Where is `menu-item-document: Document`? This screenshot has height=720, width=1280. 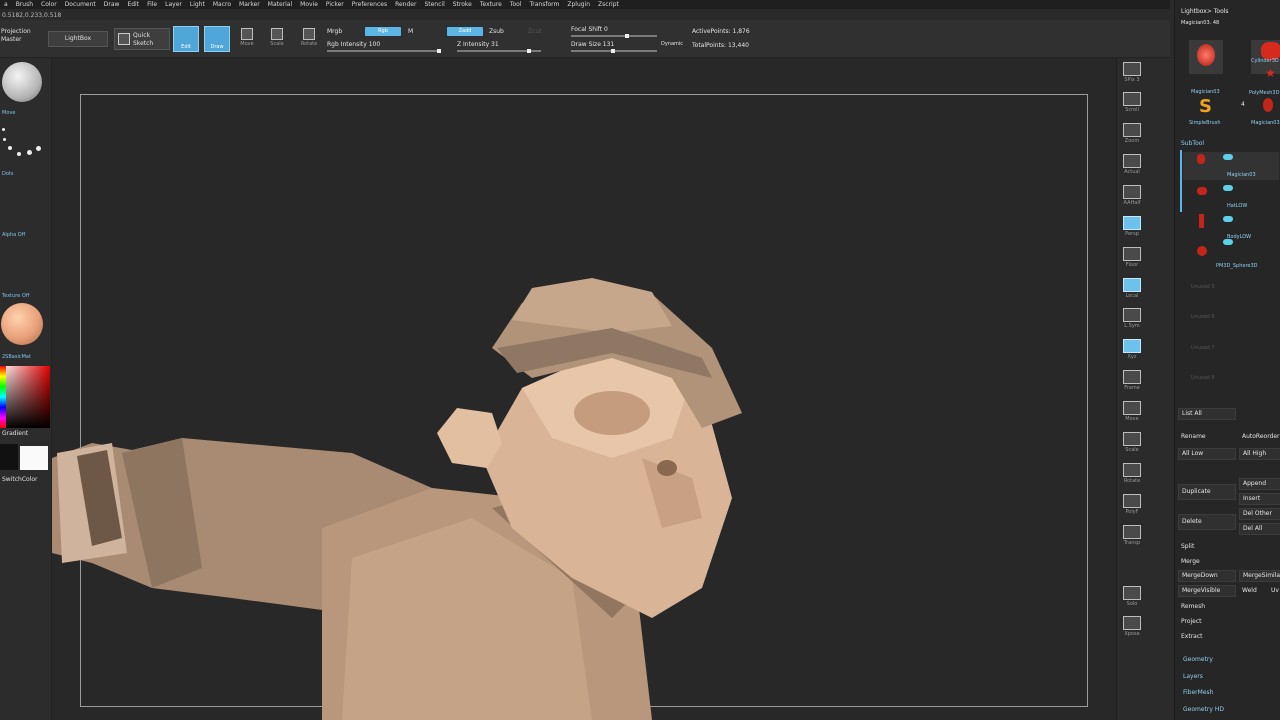
menu-item-document: Document is located at coordinates (80, 4).